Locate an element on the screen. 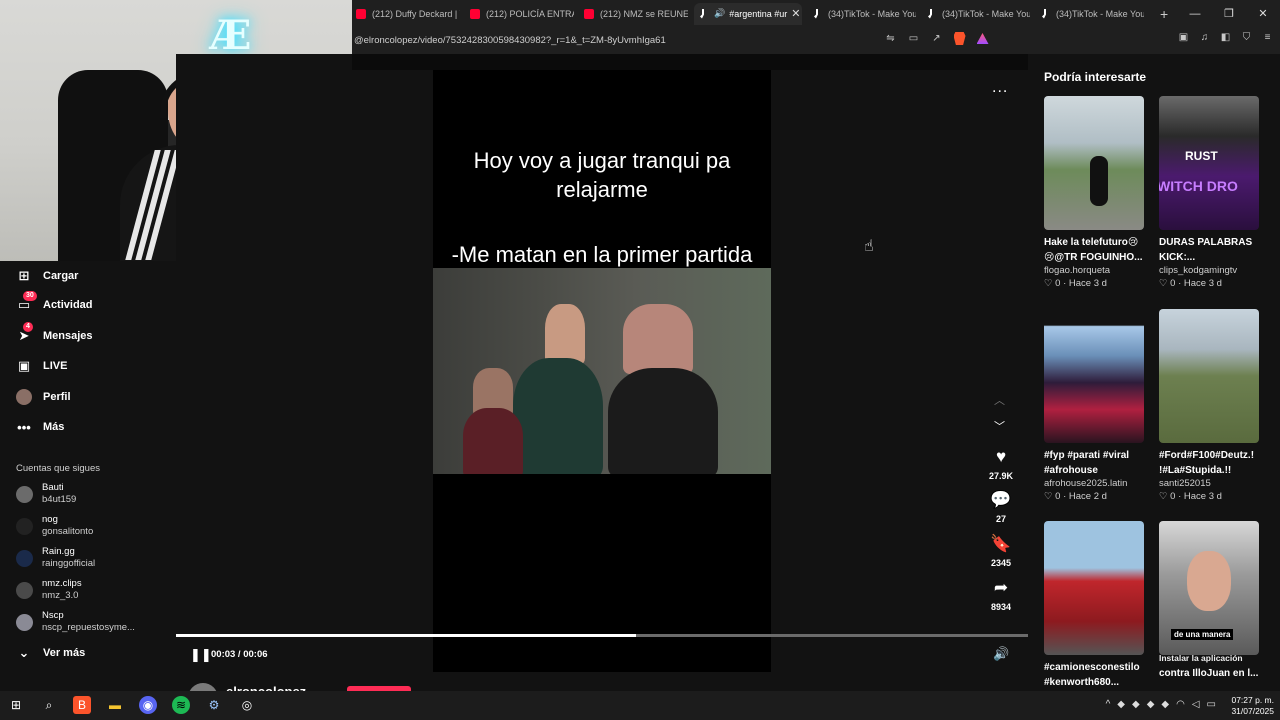  volume-tray-icon: ◁ is located at coordinates (1196, 704).